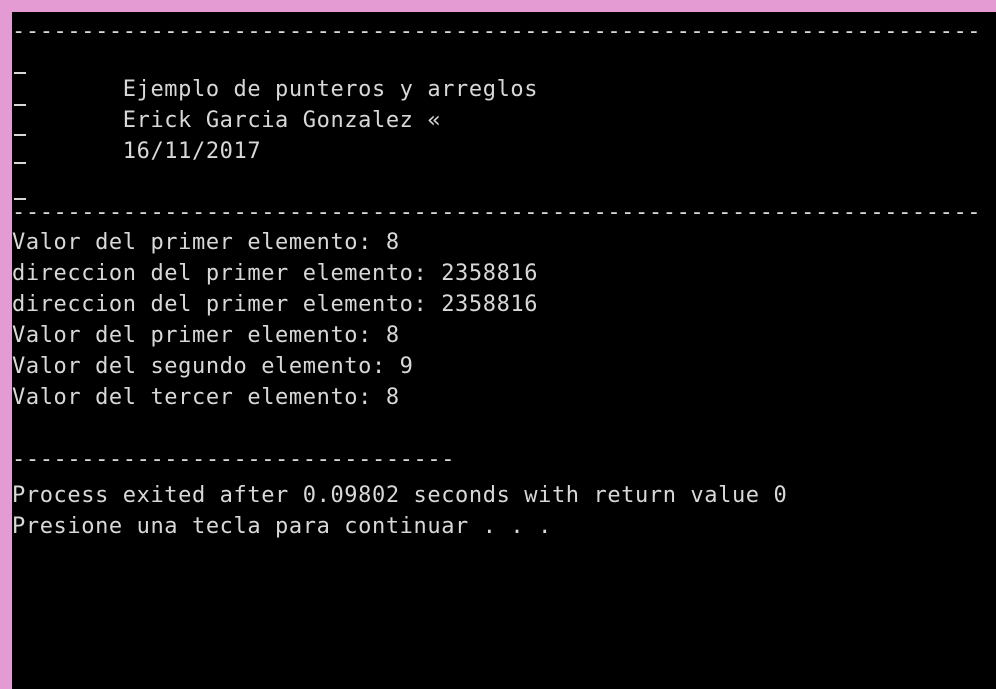  Describe the element at coordinates (275, 89) in the screenshot. I see `header-title: Ejemplo de punteros y arreglos` at that location.